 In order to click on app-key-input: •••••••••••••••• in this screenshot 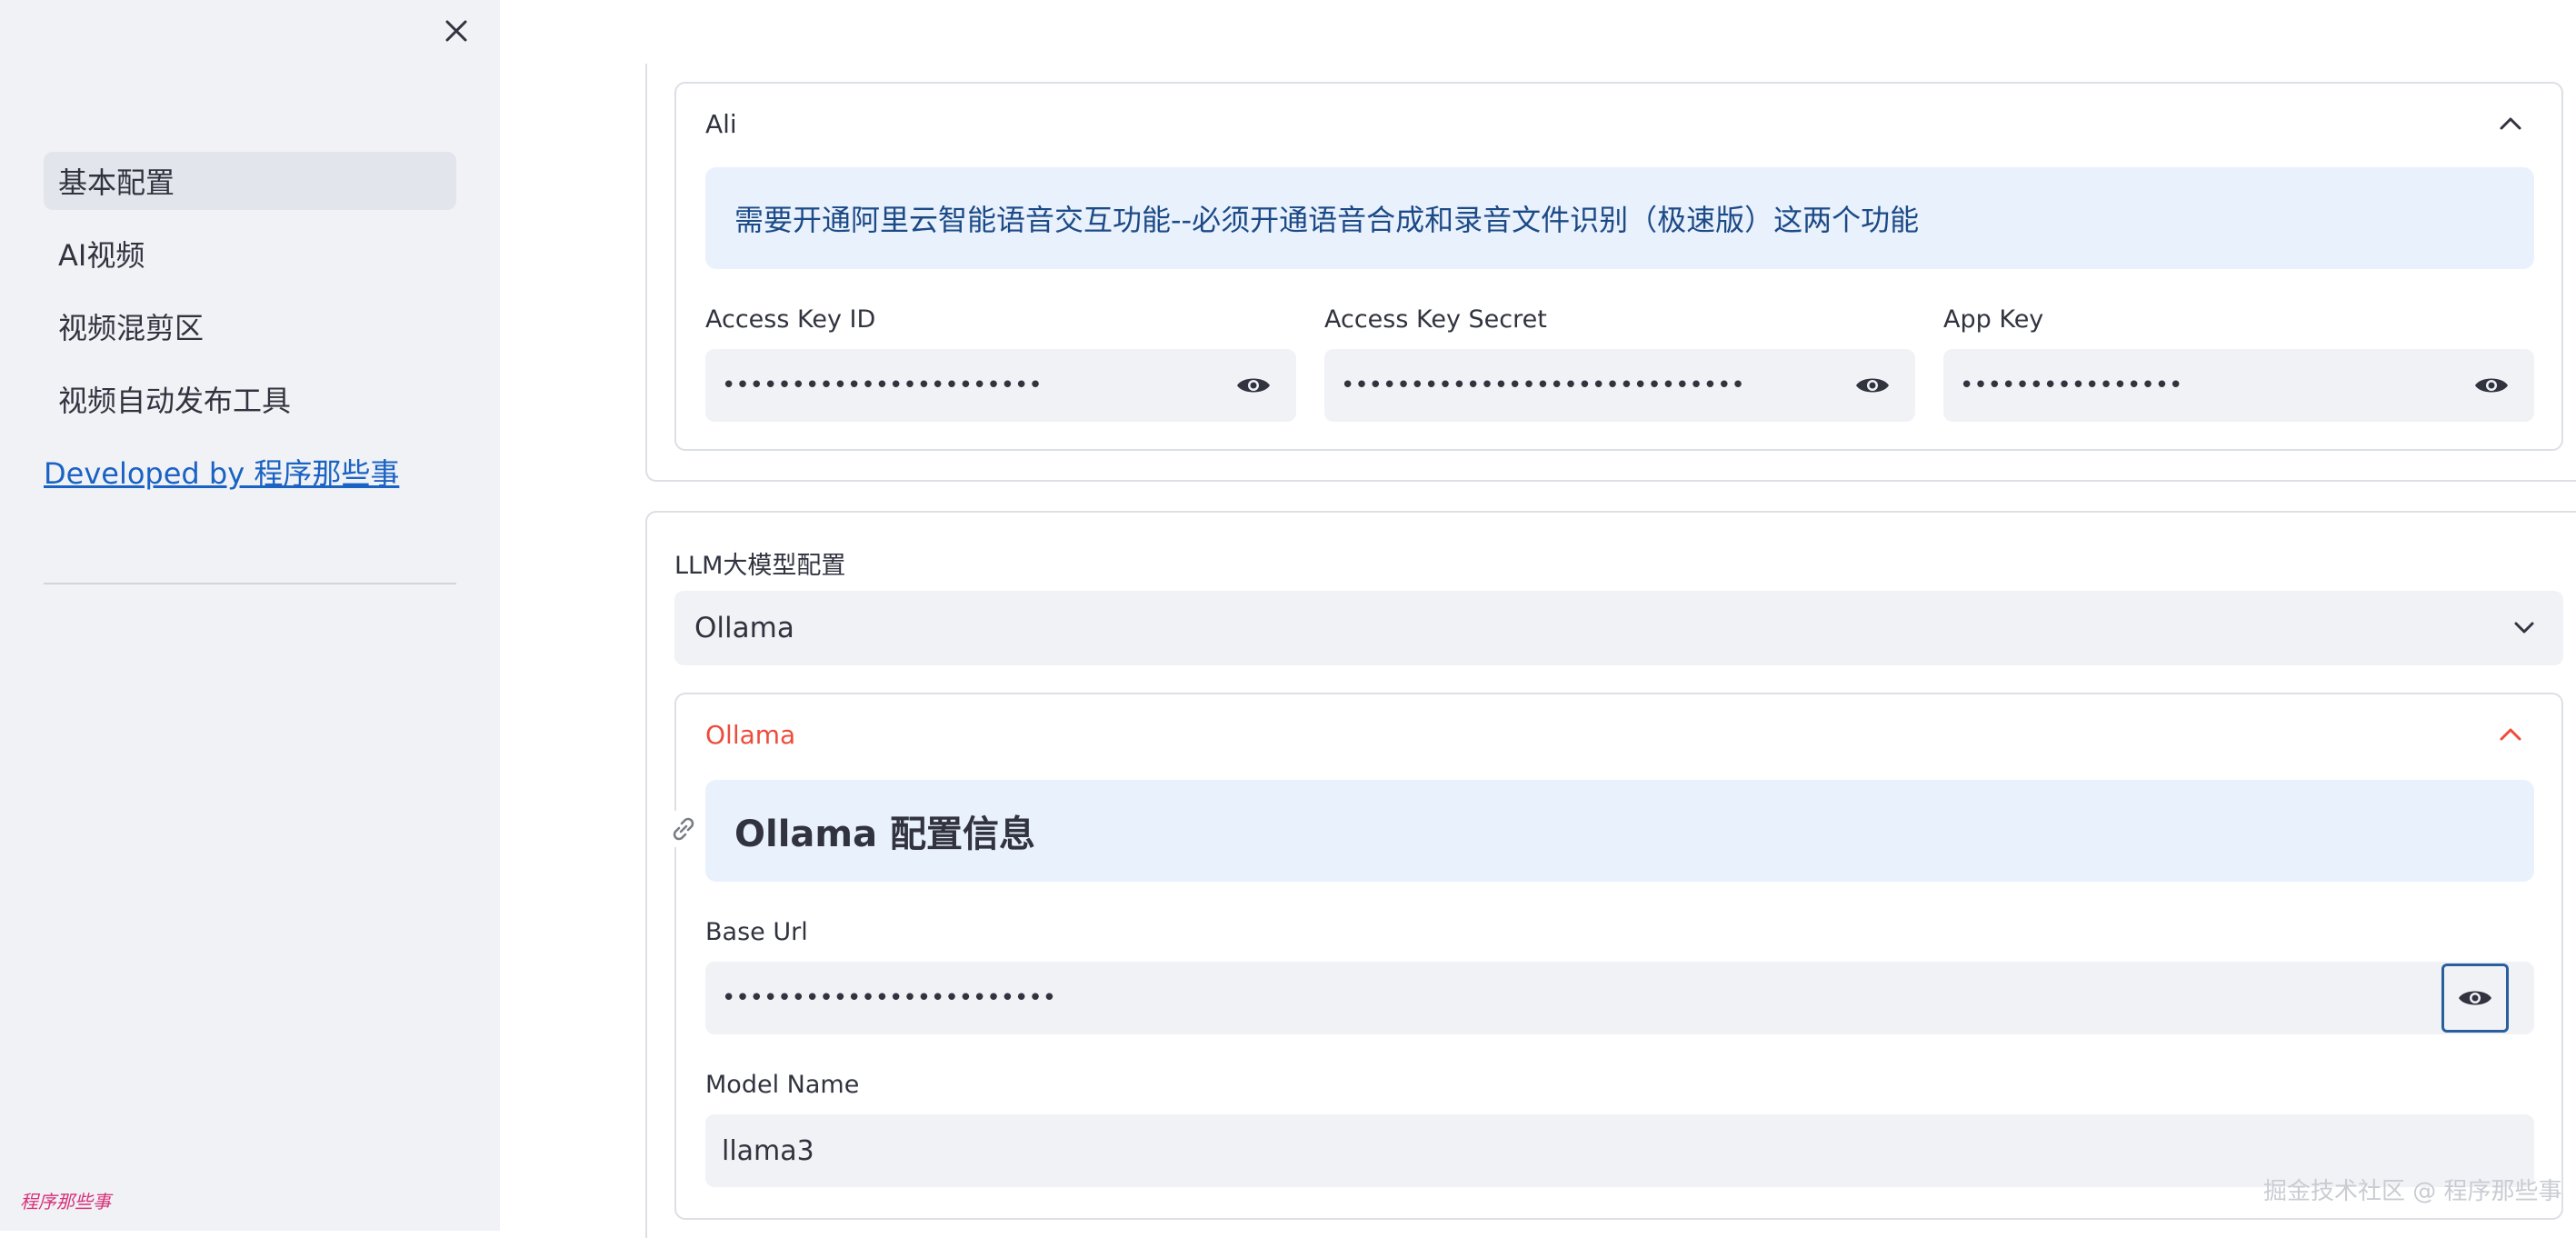, I will do `click(2238, 385)`.